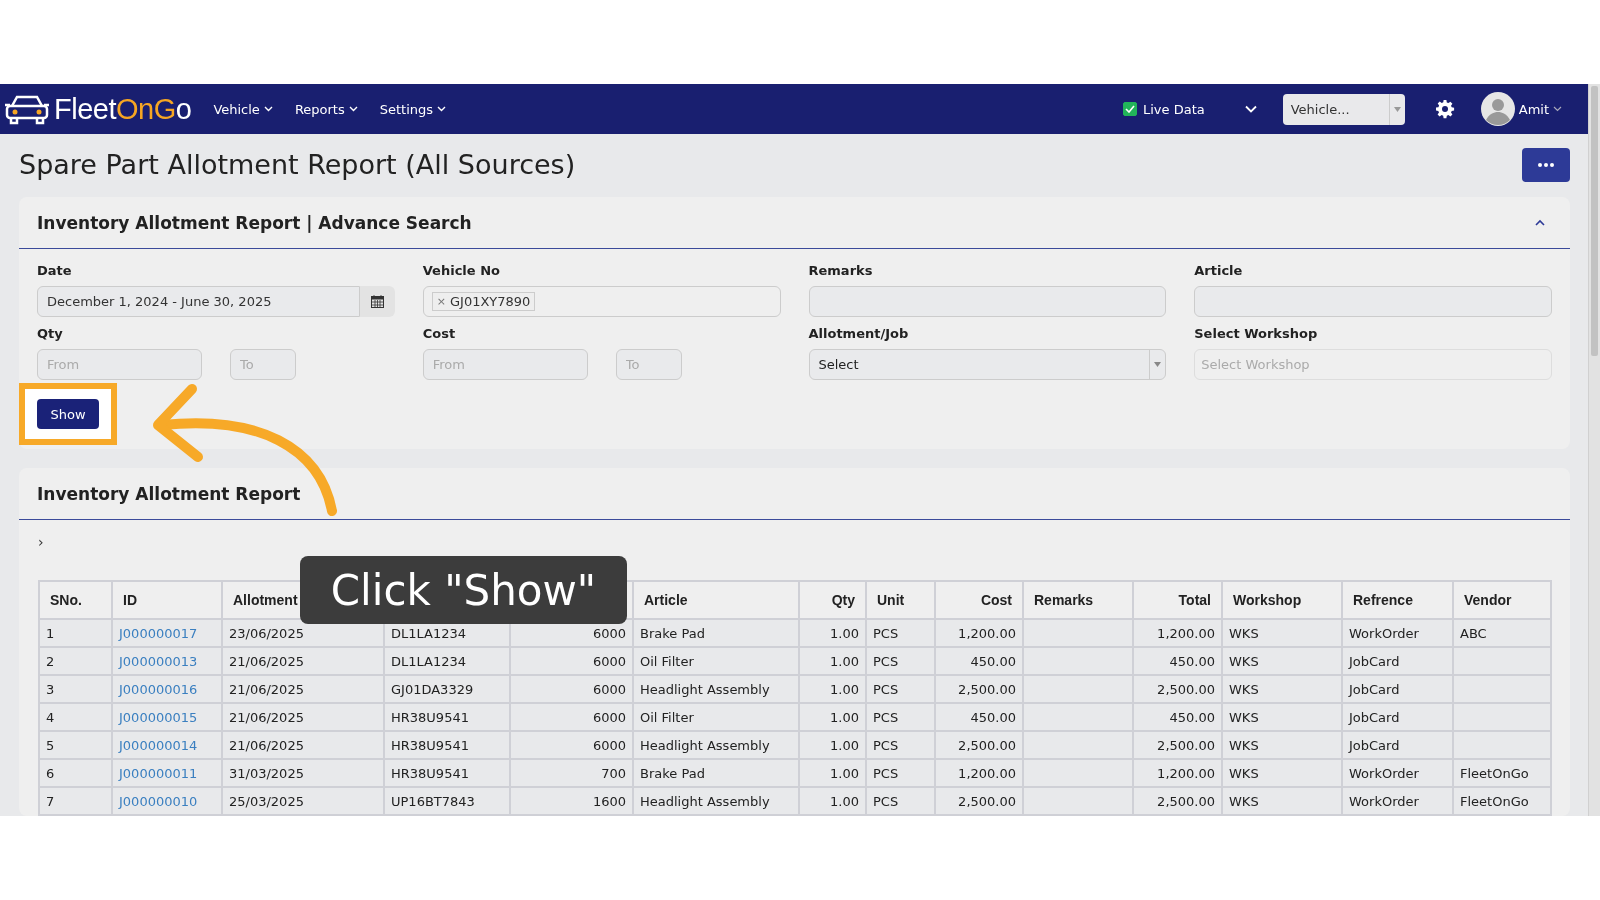  I want to click on user-name: Amit, so click(1533, 109).